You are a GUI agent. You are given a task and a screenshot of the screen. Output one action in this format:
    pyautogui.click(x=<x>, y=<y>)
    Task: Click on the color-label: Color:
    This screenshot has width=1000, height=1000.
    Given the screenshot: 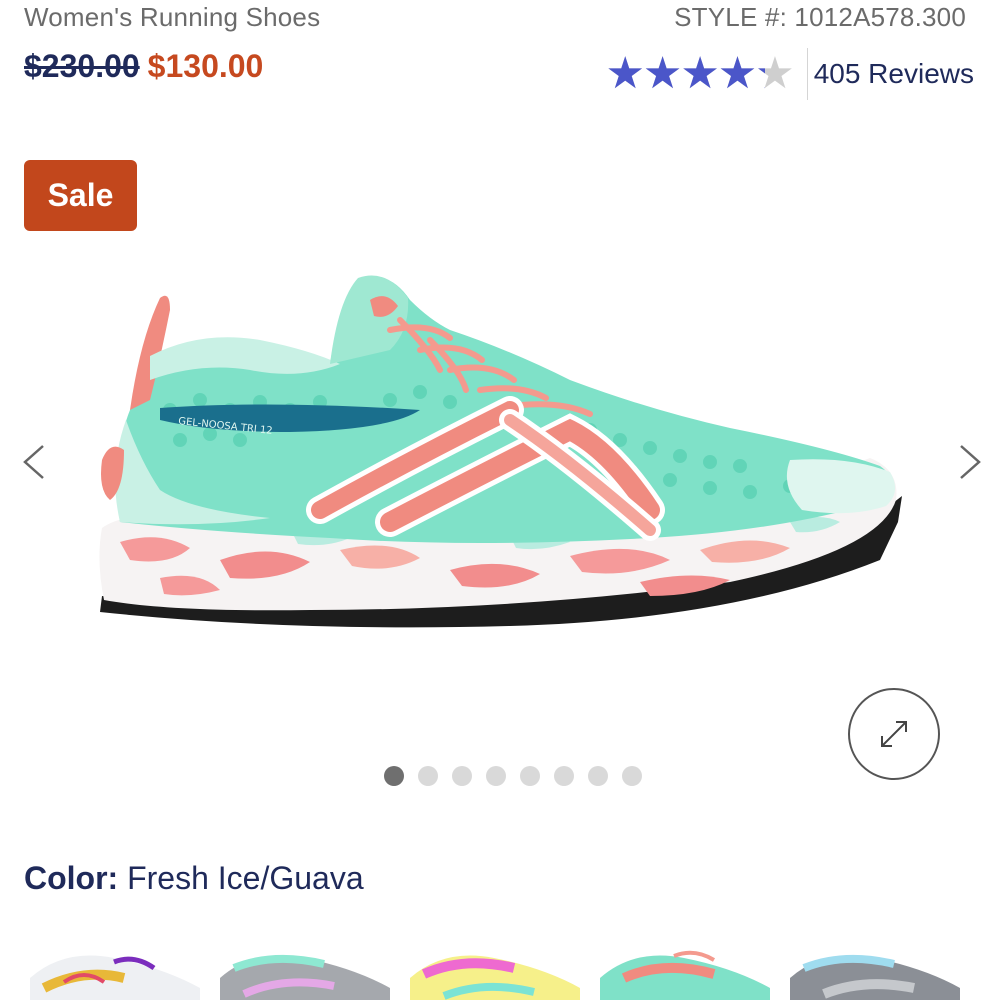 What is the action you would take?
    pyautogui.click(x=71, y=878)
    